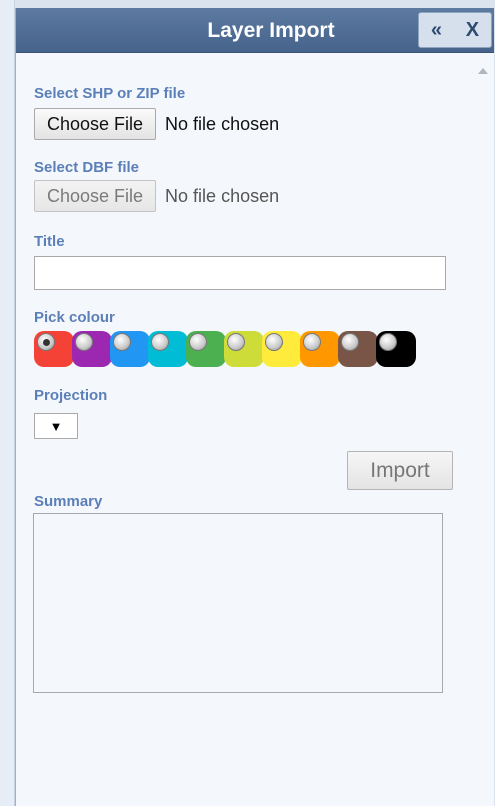 The image size is (495, 806). What do you see at coordinates (240, 273) in the screenshot?
I see `title-input` at bounding box center [240, 273].